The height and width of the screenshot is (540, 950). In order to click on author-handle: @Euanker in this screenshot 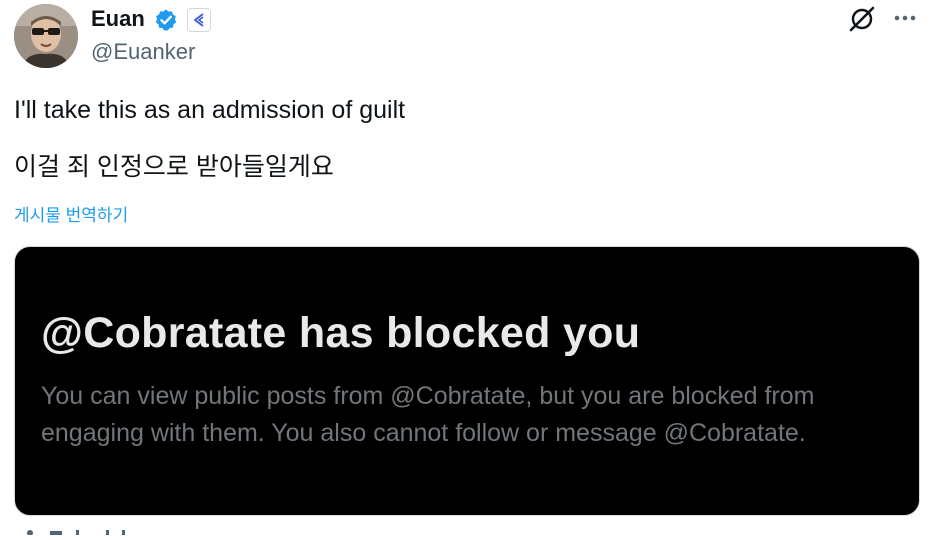, I will do `click(143, 52)`.